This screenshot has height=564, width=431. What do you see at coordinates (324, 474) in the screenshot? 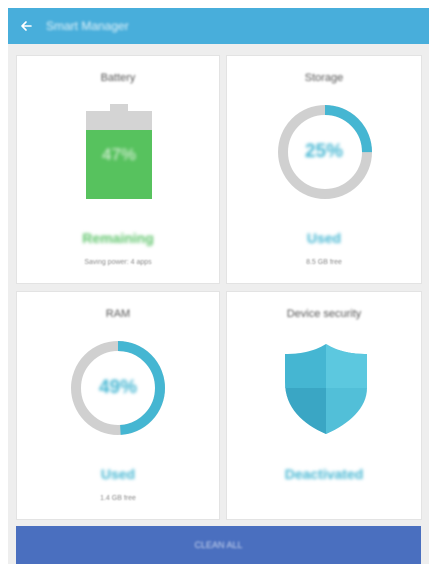
I see `security-status: Deactivated` at bounding box center [324, 474].